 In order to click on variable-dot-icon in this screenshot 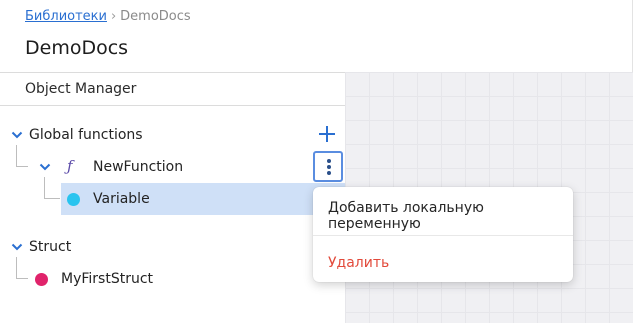, I will do `click(73, 199)`.